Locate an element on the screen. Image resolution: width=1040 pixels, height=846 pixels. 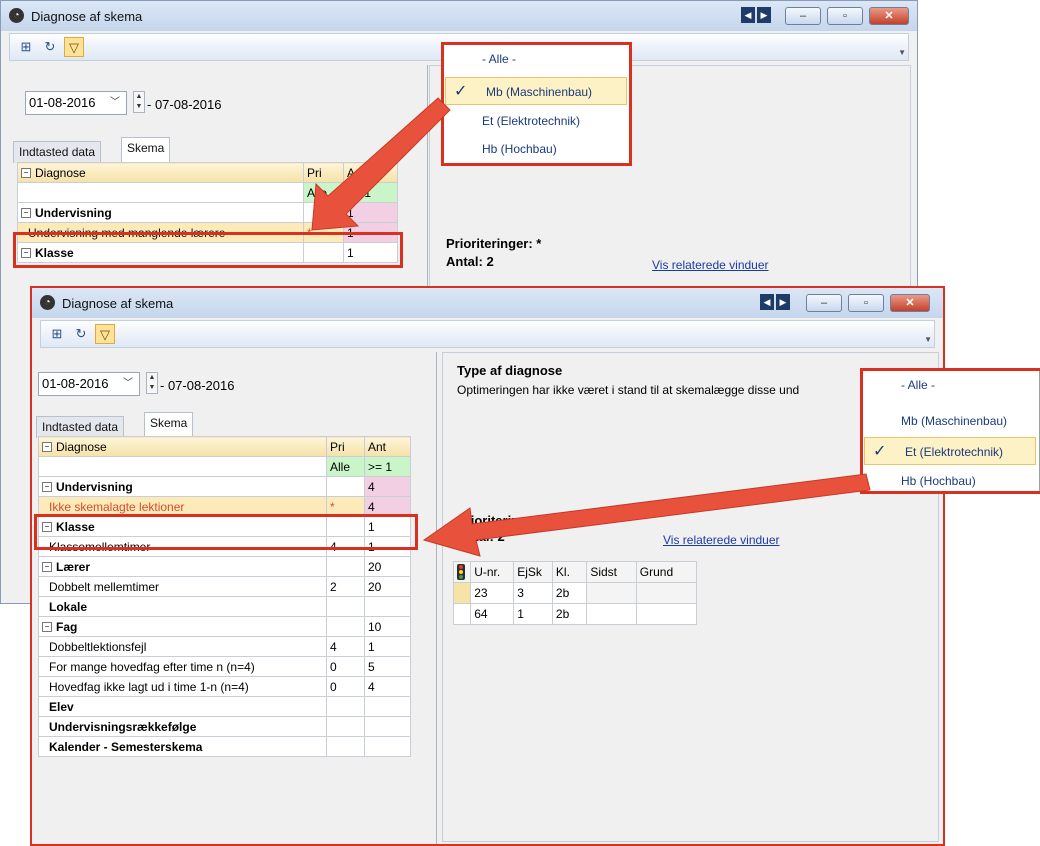
front-toolbar: ⊞ ↻ ▽ ▼ is located at coordinates (487, 334).